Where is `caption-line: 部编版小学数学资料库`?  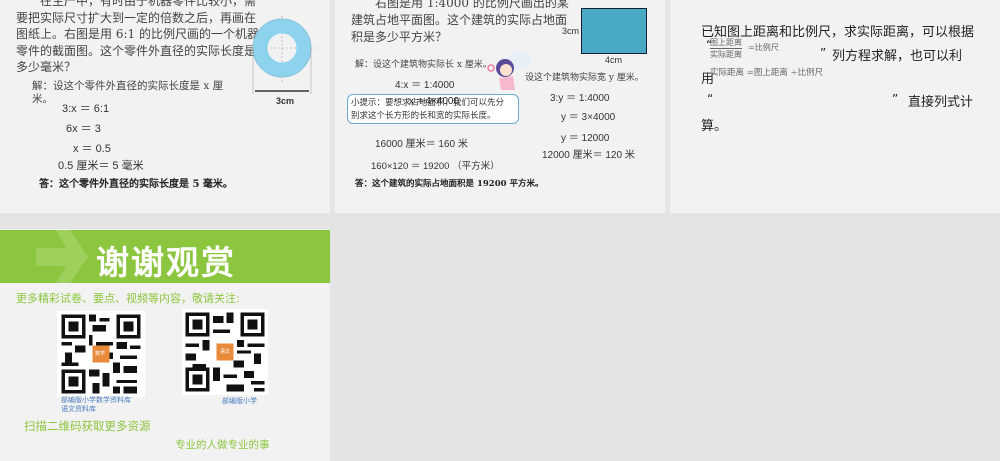
caption-line: 部编版小学数学资料库 is located at coordinates (96, 400).